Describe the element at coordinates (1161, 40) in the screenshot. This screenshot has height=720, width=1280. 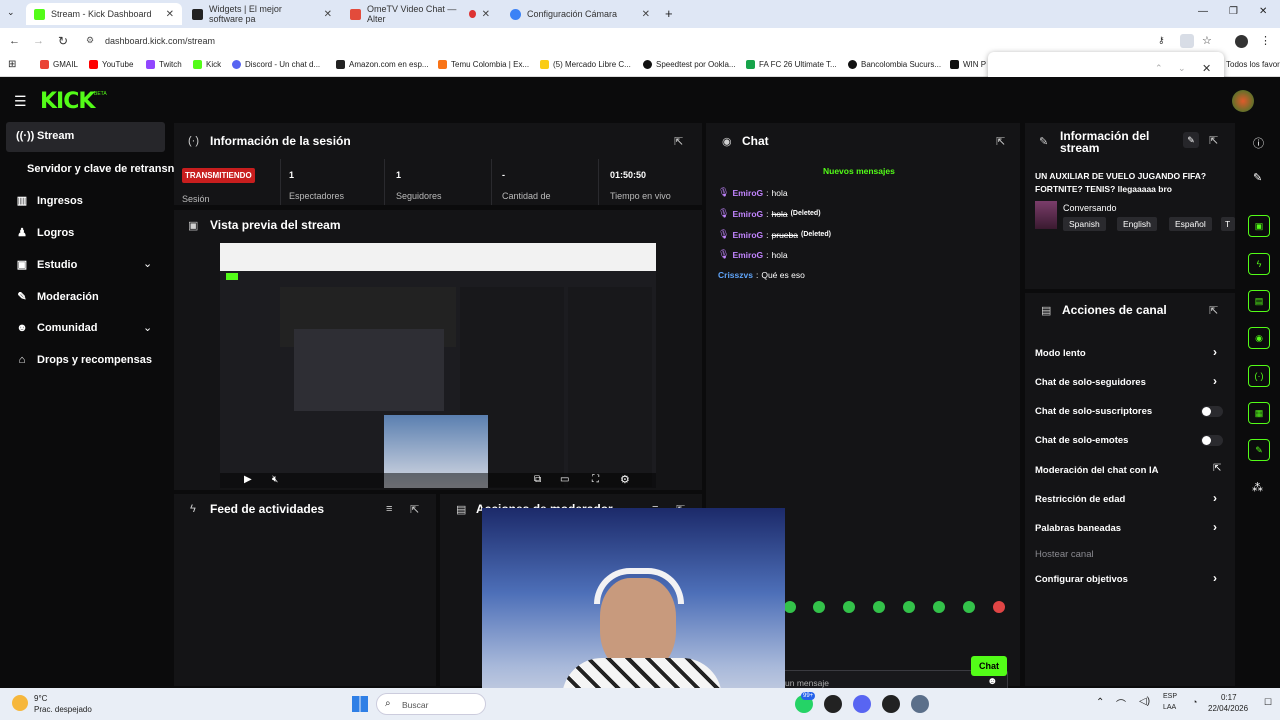
I see `key-icon: ⚷` at that location.